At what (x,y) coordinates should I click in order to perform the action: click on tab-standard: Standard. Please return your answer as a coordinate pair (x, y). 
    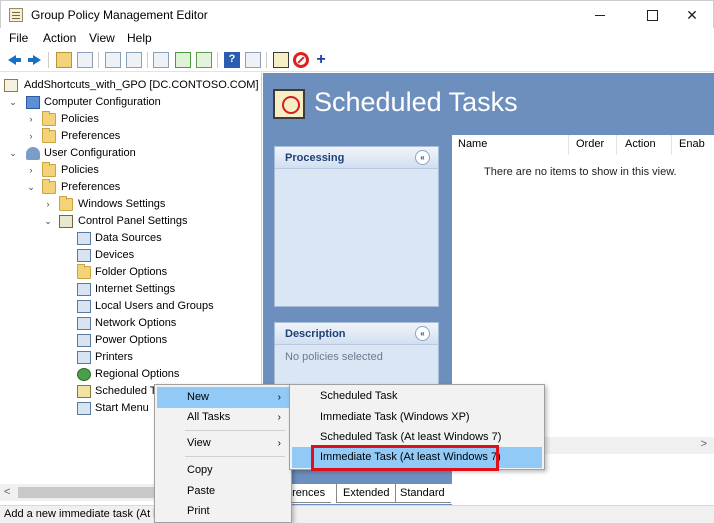
    Looking at the image, I should click on (422, 493).